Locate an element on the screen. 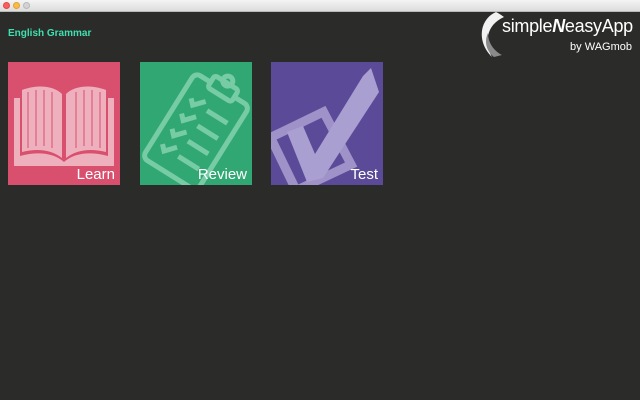  tile-label-learn: Learn is located at coordinates (95, 174).